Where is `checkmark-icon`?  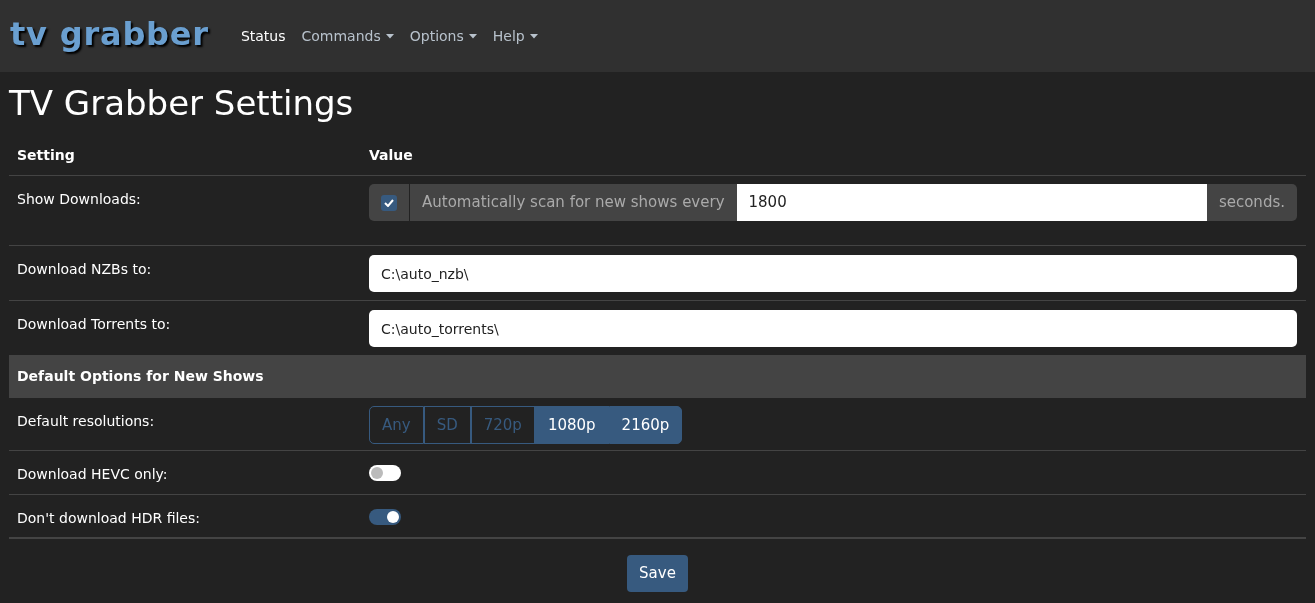 checkmark-icon is located at coordinates (389, 202).